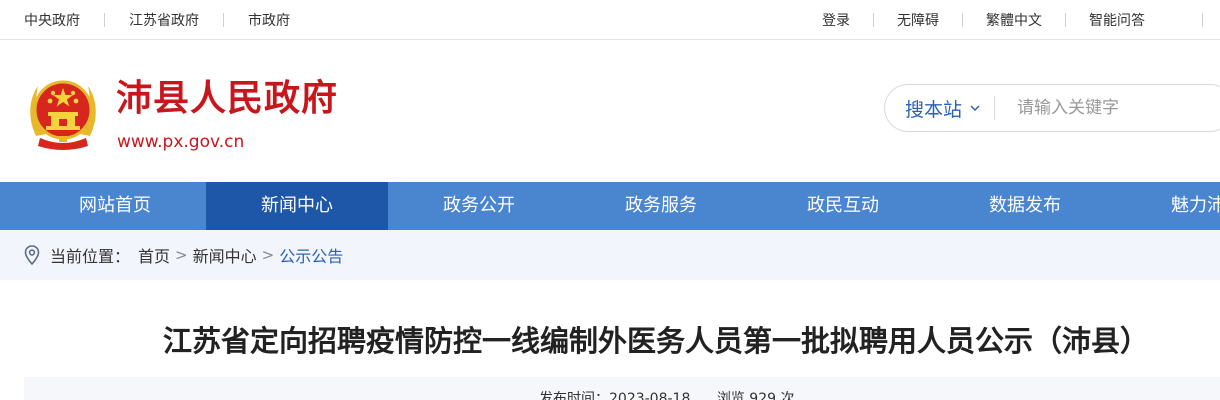  Describe the element at coordinates (103, 206) in the screenshot. I see `nav-item-home: 网站首页` at that location.